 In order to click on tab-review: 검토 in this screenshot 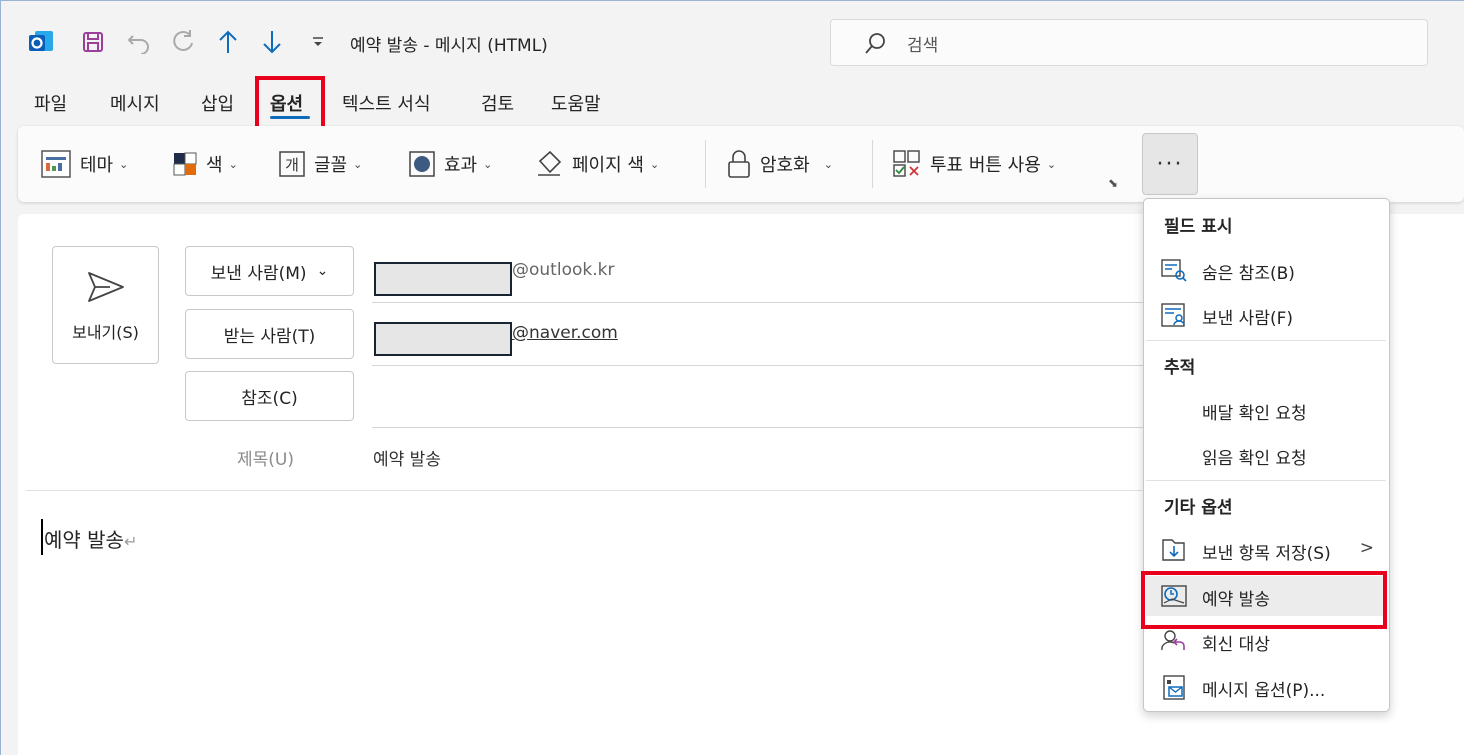, I will do `click(497, 103)`.